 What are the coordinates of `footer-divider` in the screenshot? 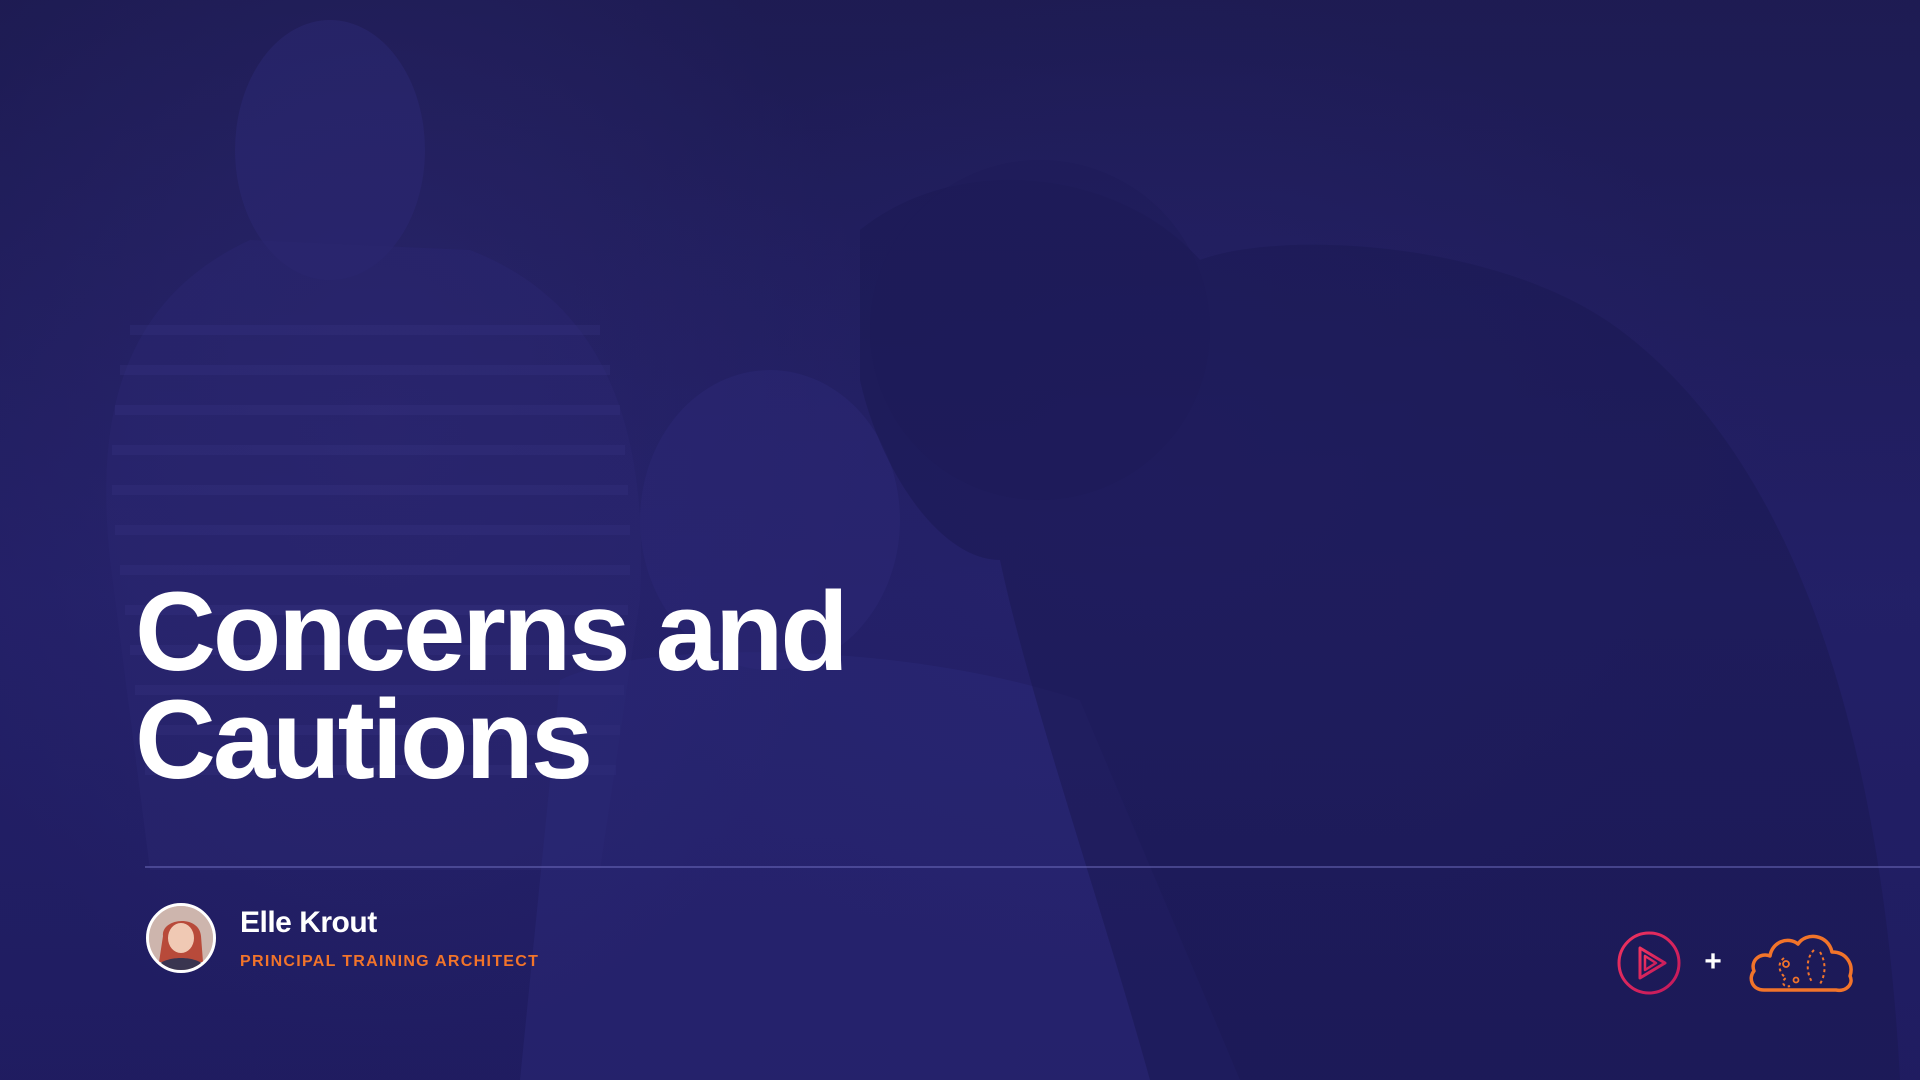 It's located at (1032, 867).